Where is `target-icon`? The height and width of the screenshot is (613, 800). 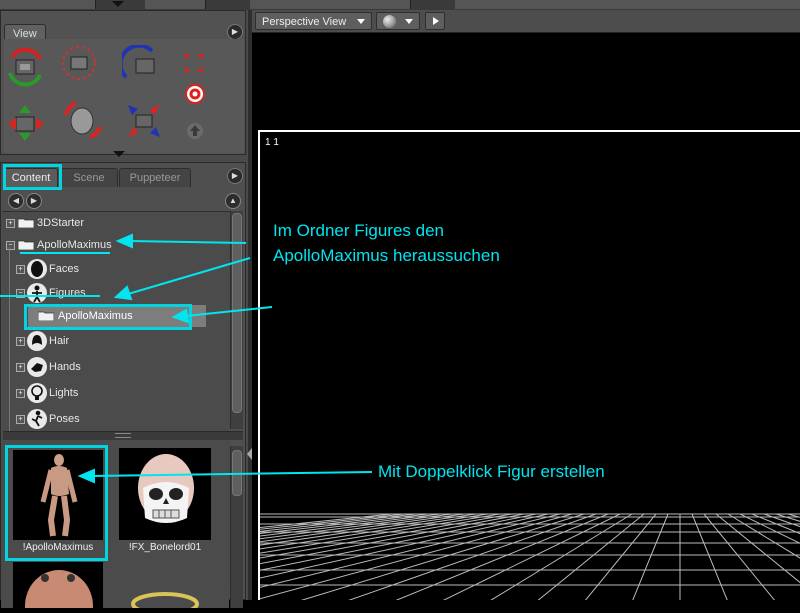 target-icon is located at coordinates (195, 94).